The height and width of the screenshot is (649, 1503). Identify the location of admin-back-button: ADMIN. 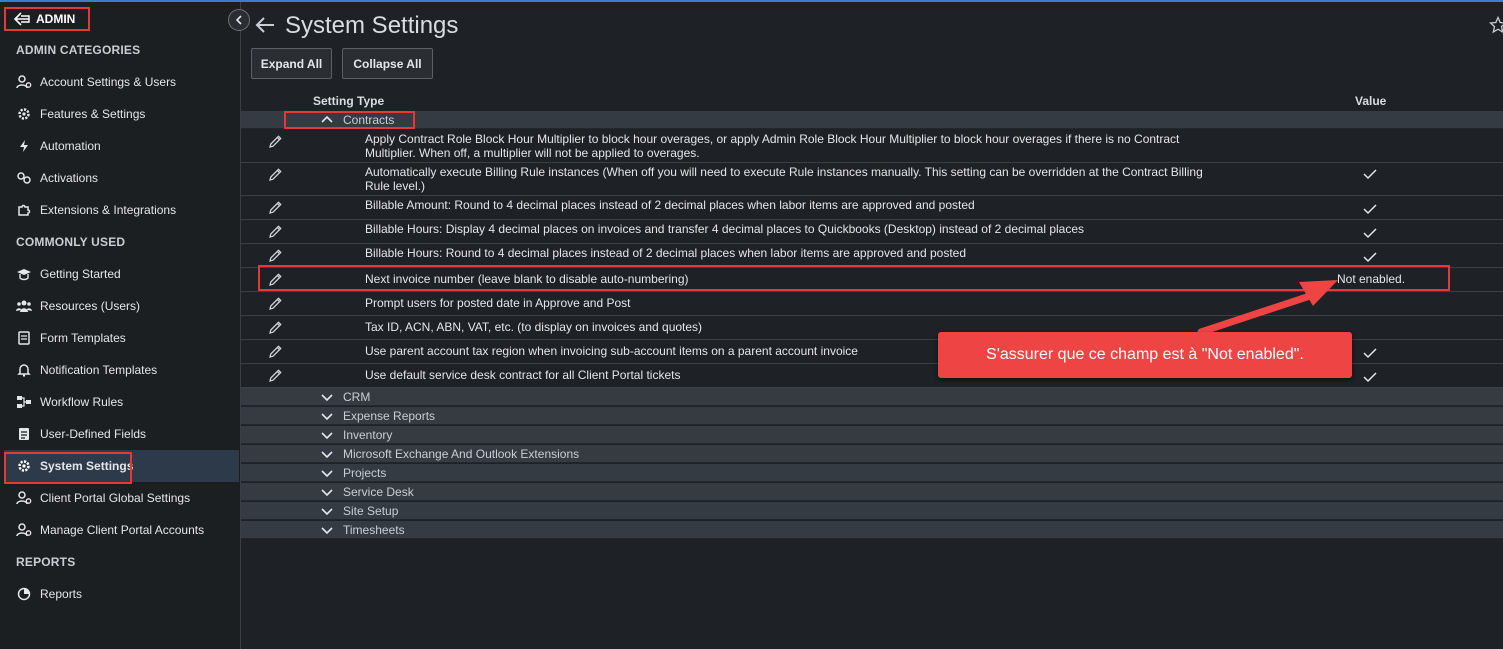
(47, 19).